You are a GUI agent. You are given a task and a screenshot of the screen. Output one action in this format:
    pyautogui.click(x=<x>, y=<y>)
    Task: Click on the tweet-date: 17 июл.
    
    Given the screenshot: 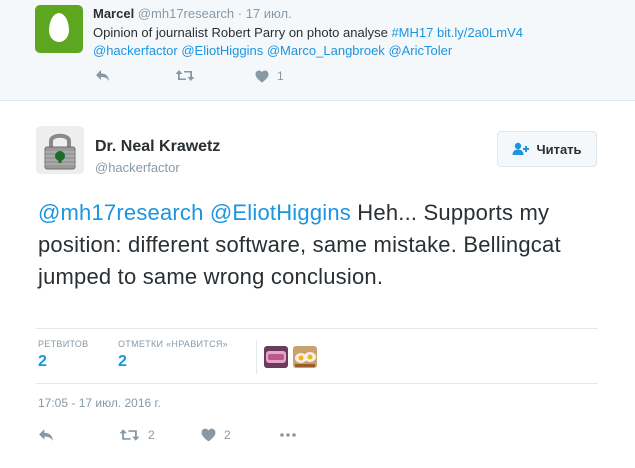 What is the action you would take?
    pyautogui.click(x=269, y=13)
    